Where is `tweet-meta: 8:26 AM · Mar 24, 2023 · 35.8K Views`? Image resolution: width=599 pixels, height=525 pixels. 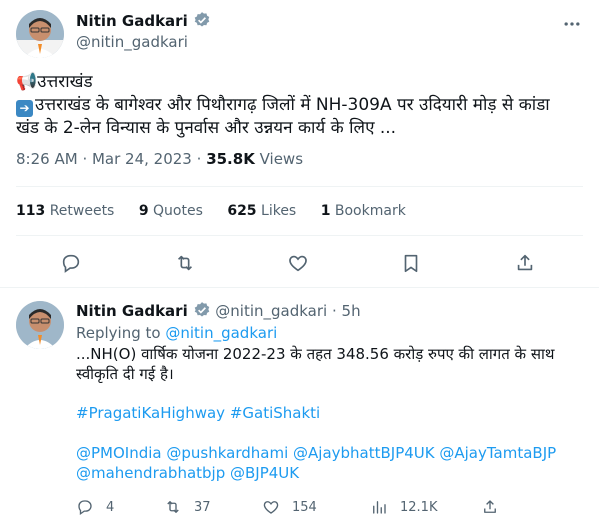
tweet-meta: 8:26 AM · Mar 24, 2023 · 35.8K Views is located at coordinates (160, 159).